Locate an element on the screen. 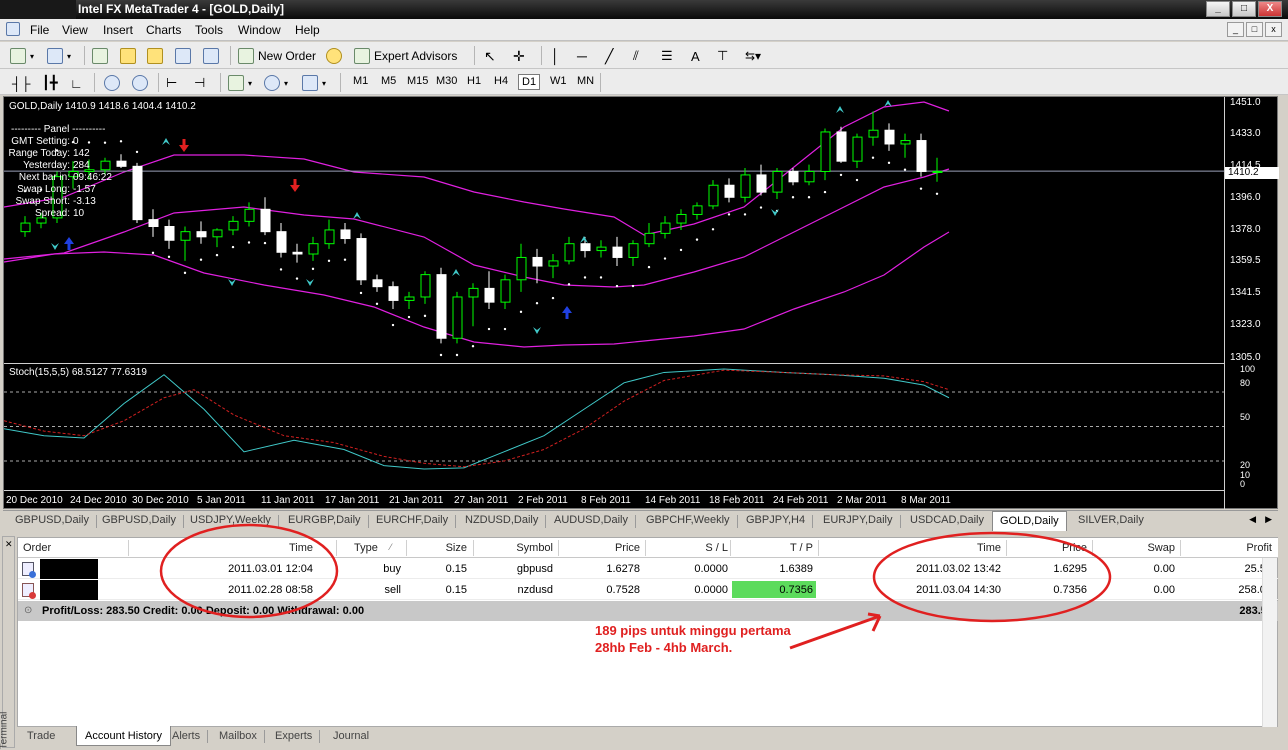 The height and width of the screenshot is (750, 1288). terminal-tab-experts: Experts is located at coordinates (298, 736).